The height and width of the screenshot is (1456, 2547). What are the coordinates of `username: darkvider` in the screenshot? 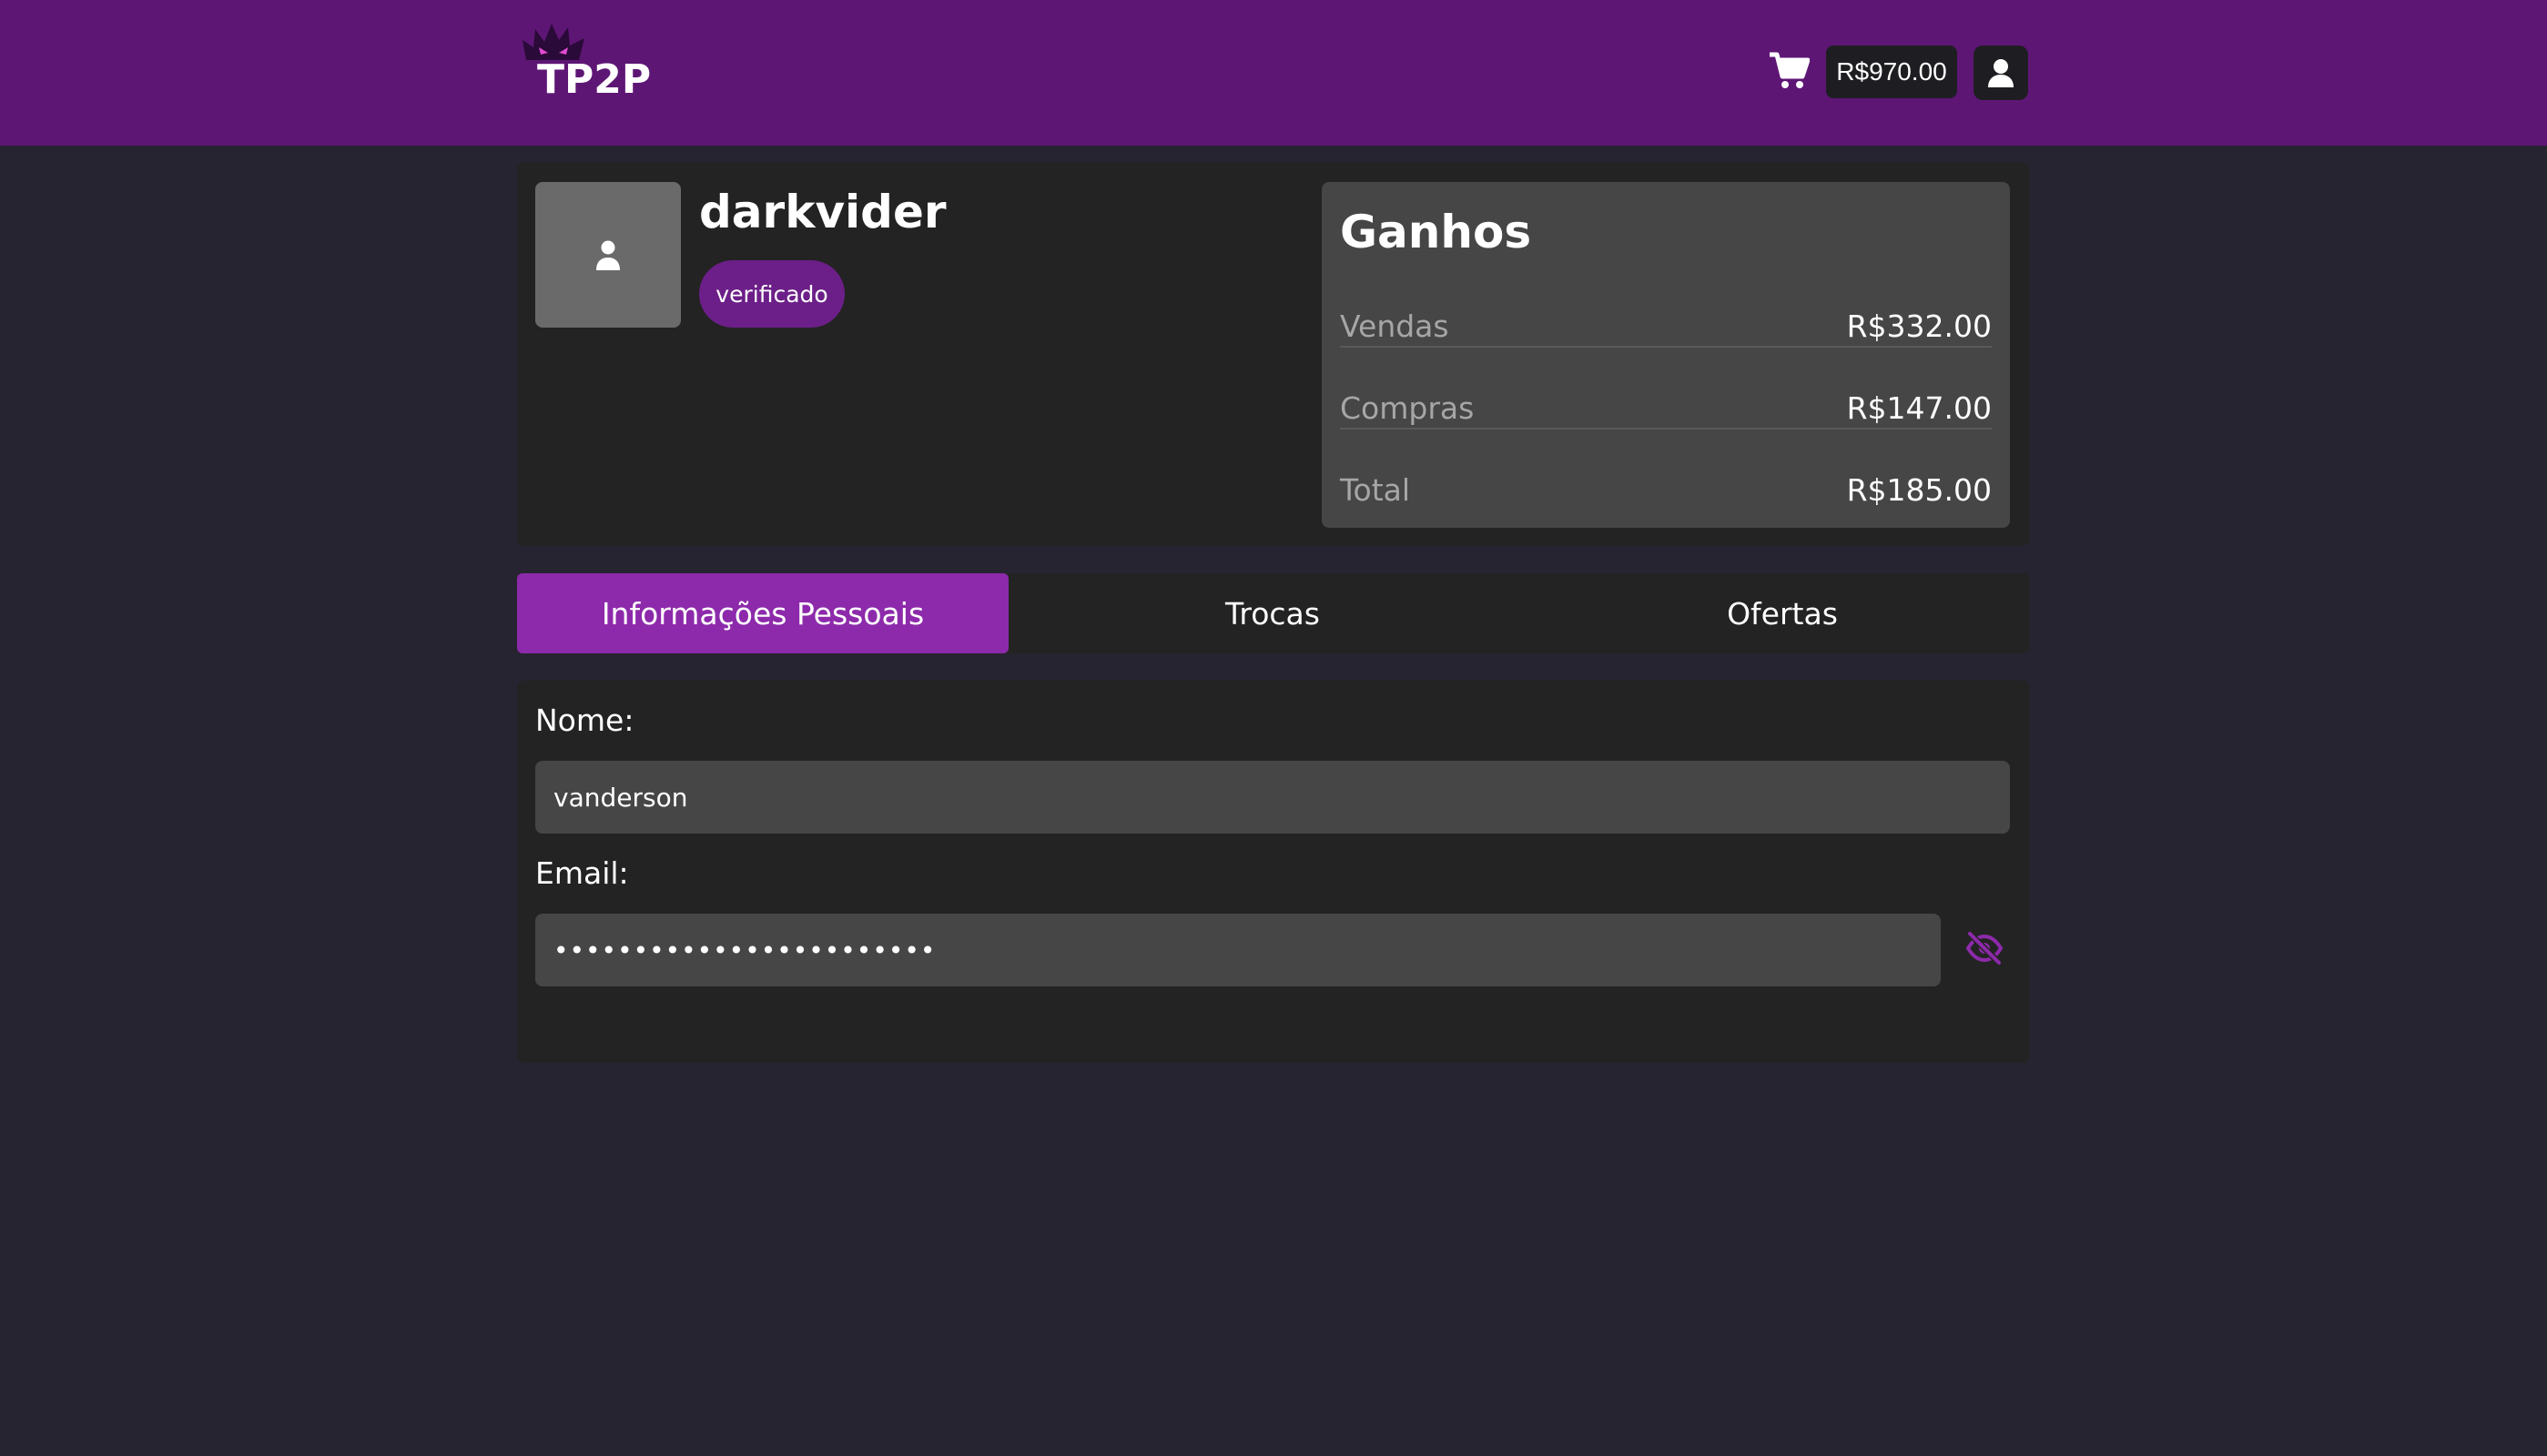 It's located at (823, 212).